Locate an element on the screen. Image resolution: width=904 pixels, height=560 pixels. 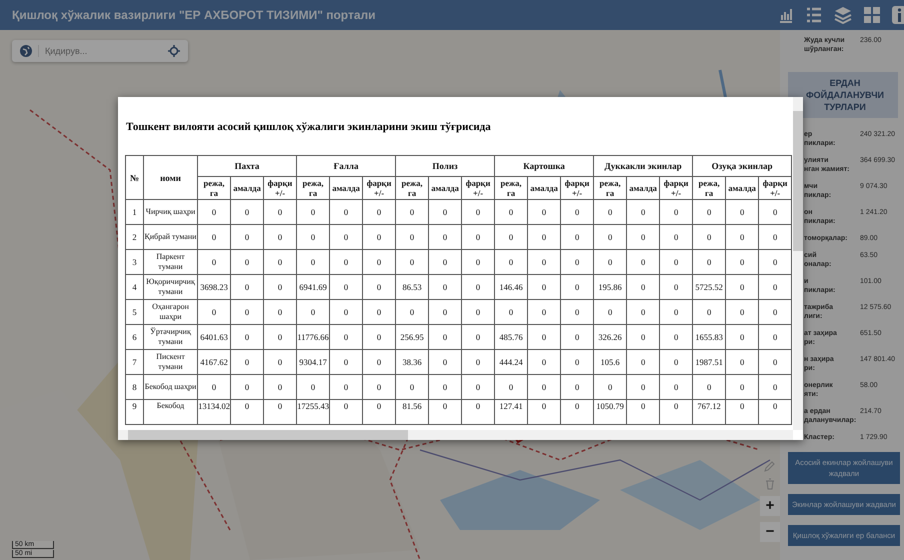
table-cell: 6941.69 is located at coordinates (313, 287).